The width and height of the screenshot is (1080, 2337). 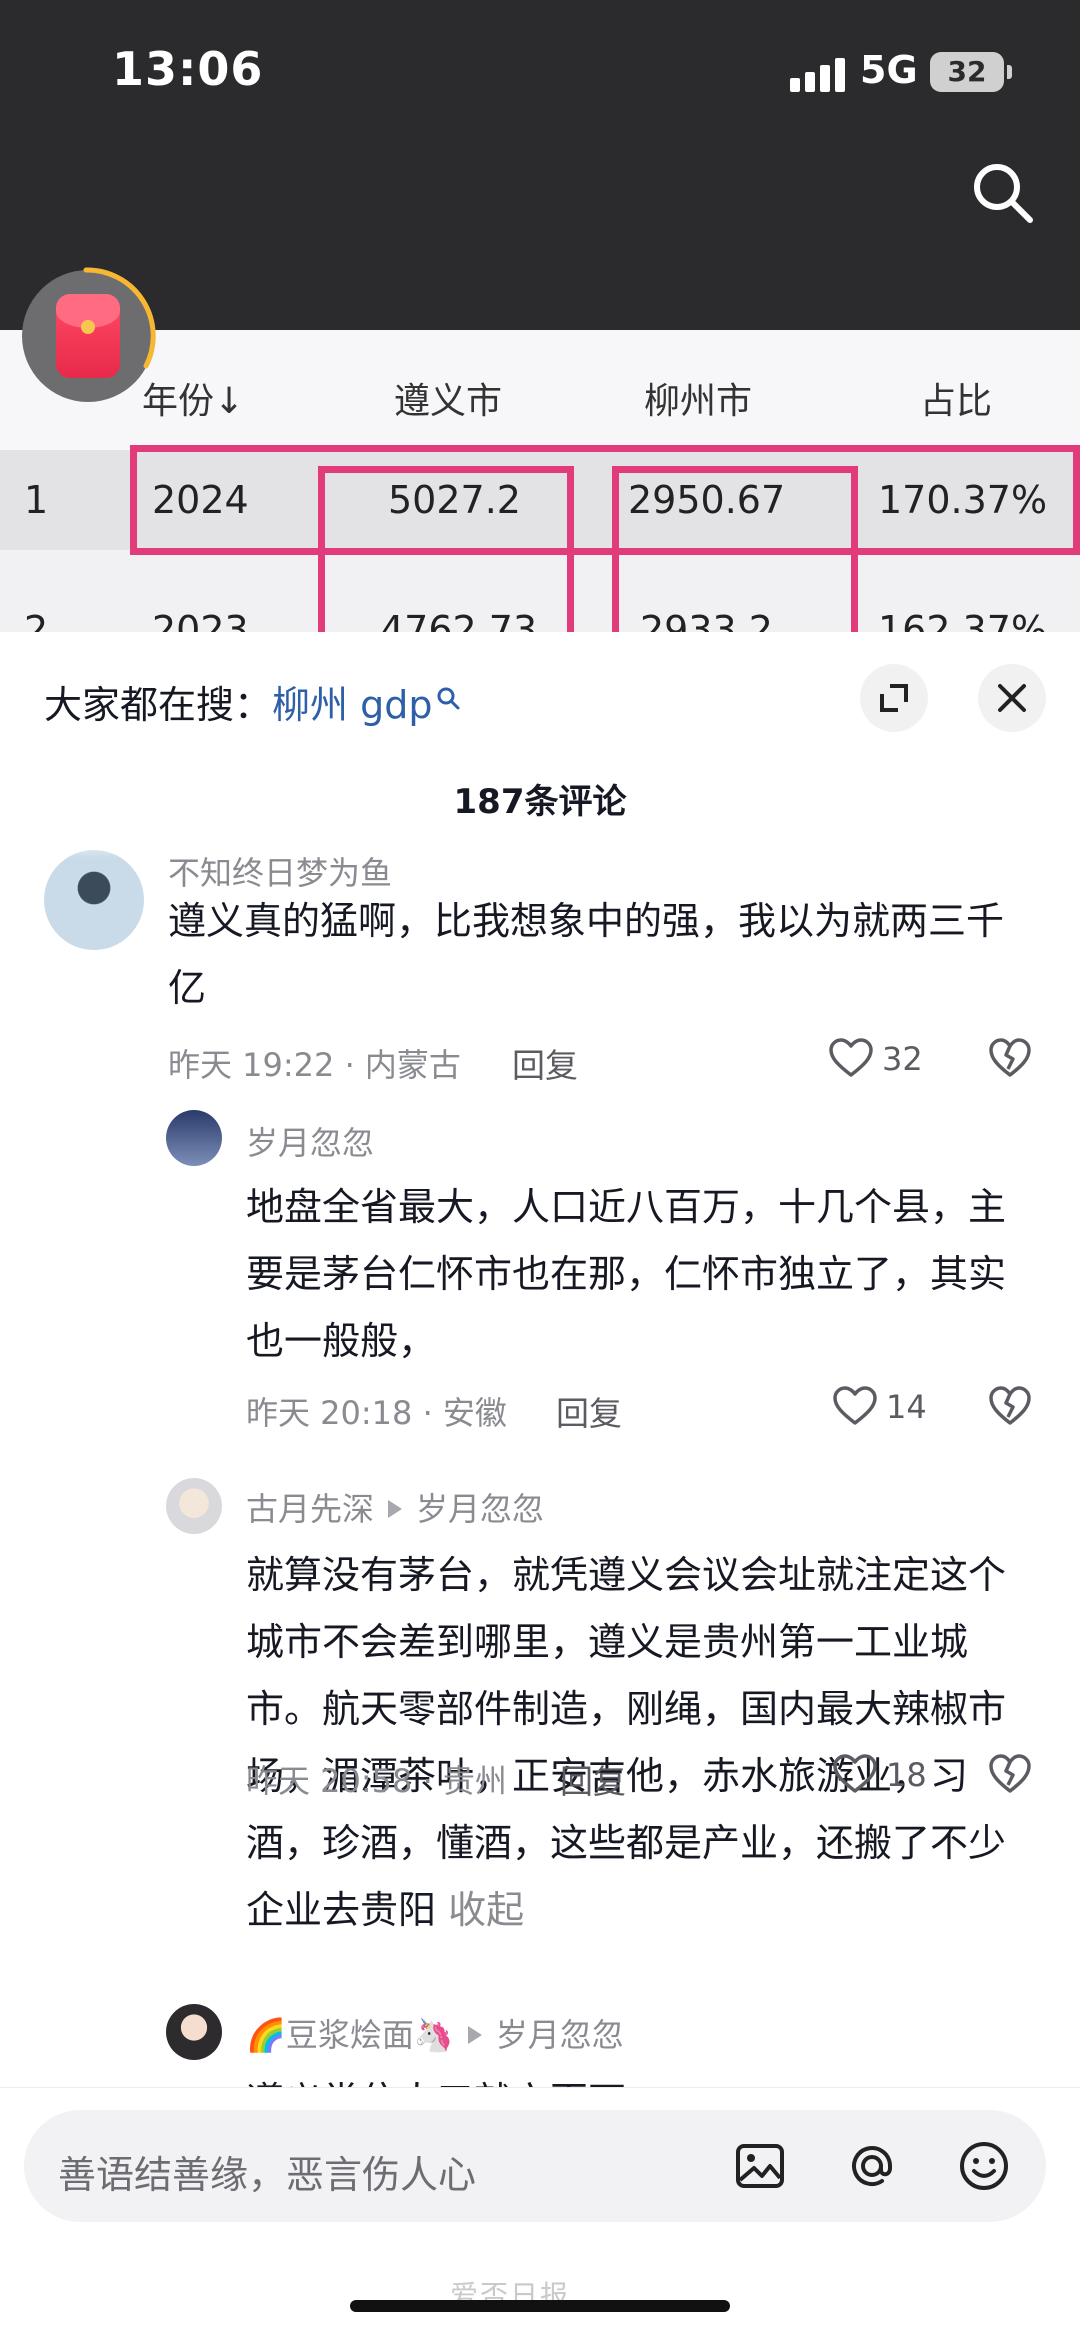 I want to click on row-index: 1, so click(x=36, y=500).